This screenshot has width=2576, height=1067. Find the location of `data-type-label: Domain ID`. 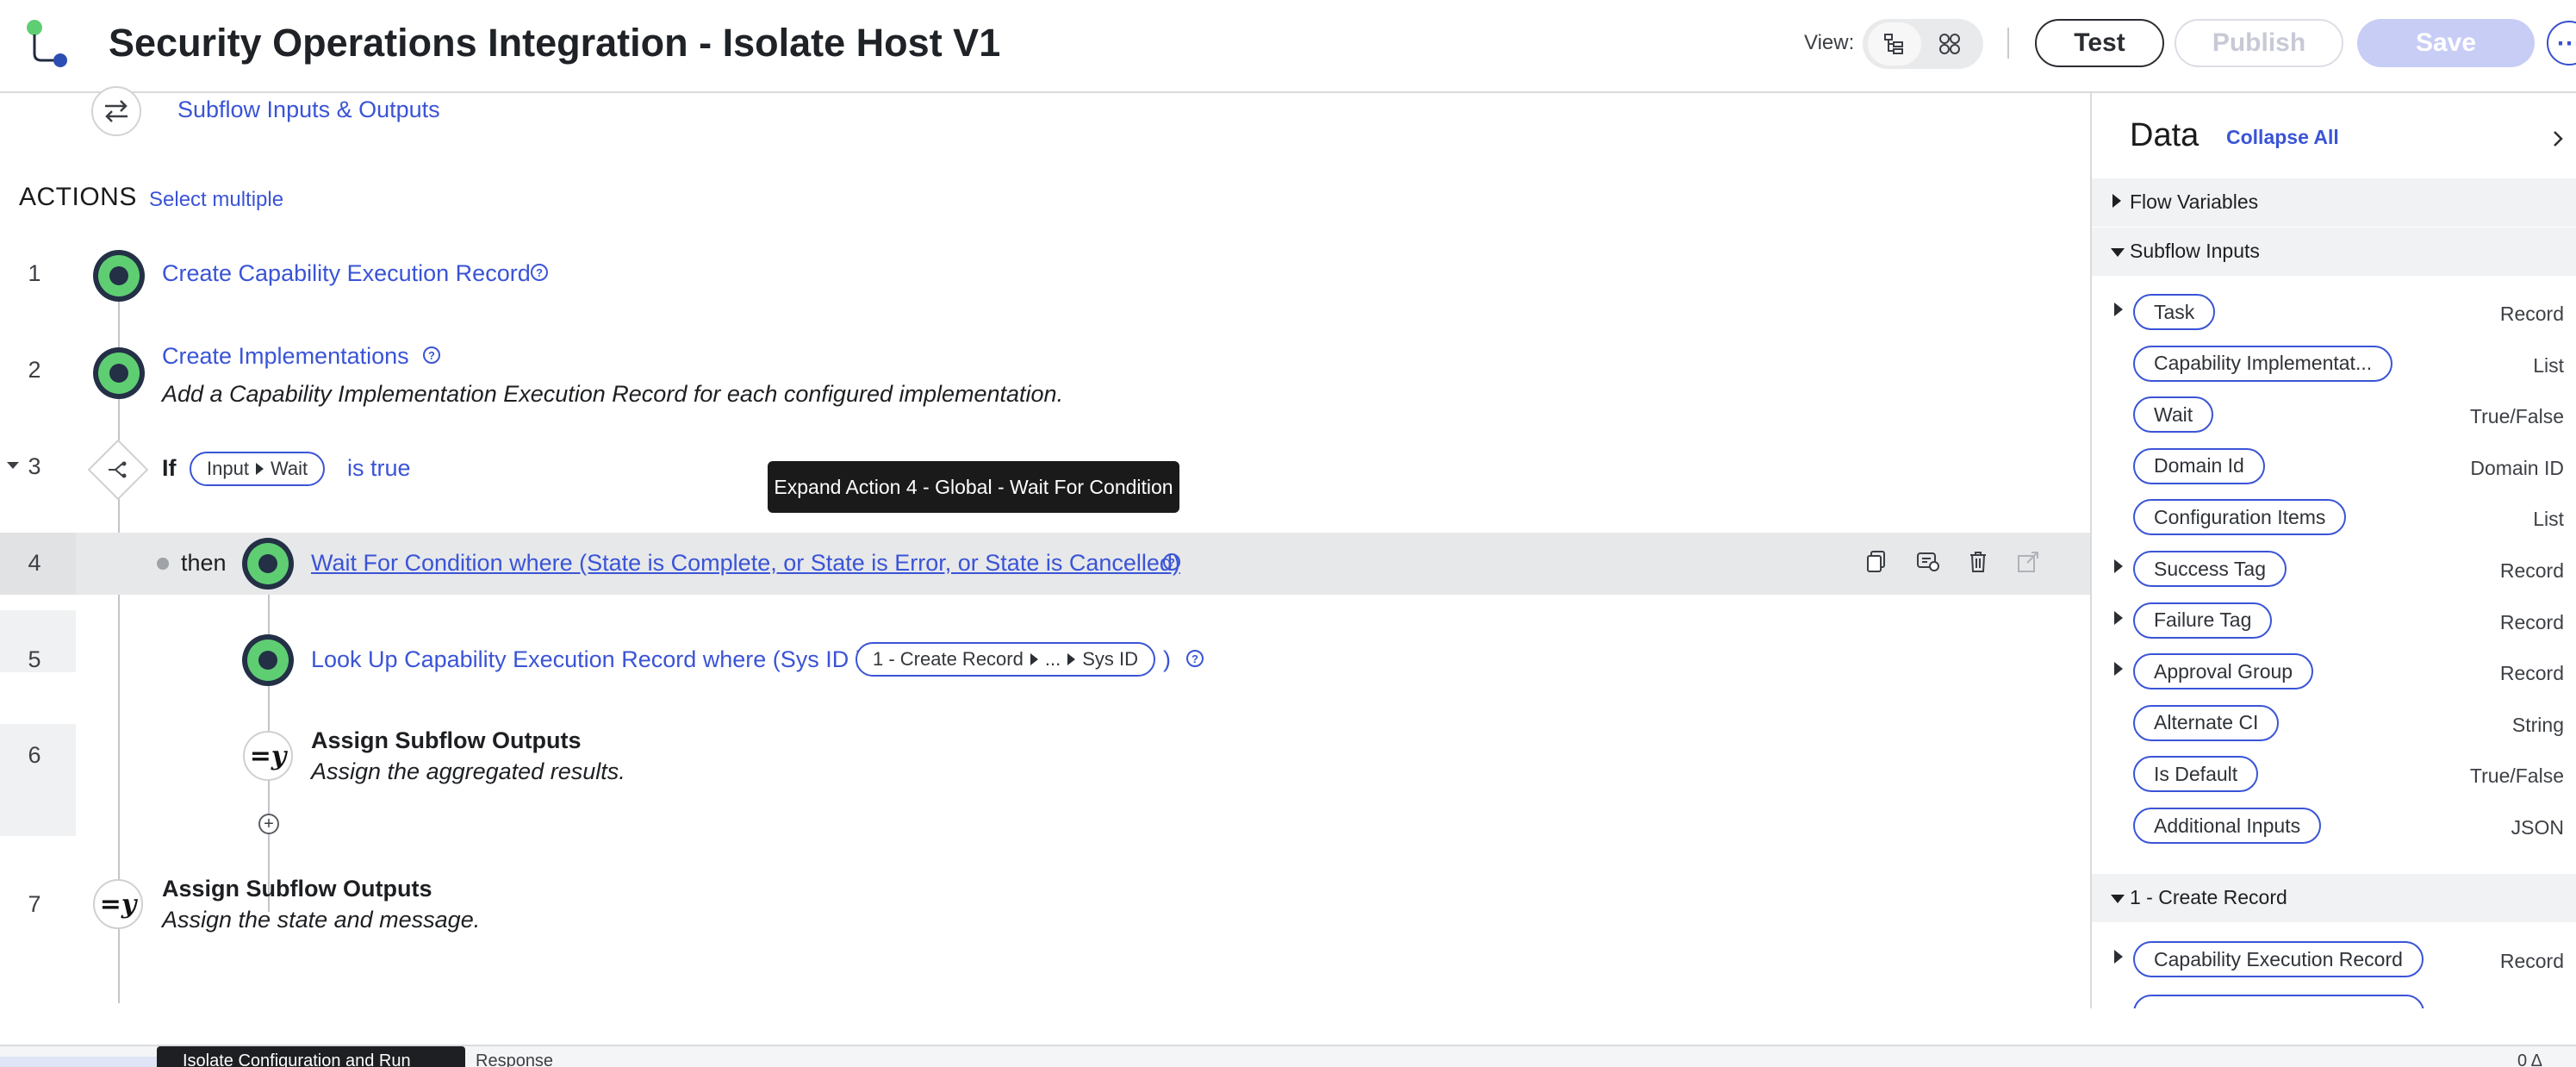

data-type-label: Domain ID is located at coordinates (2517, 467).